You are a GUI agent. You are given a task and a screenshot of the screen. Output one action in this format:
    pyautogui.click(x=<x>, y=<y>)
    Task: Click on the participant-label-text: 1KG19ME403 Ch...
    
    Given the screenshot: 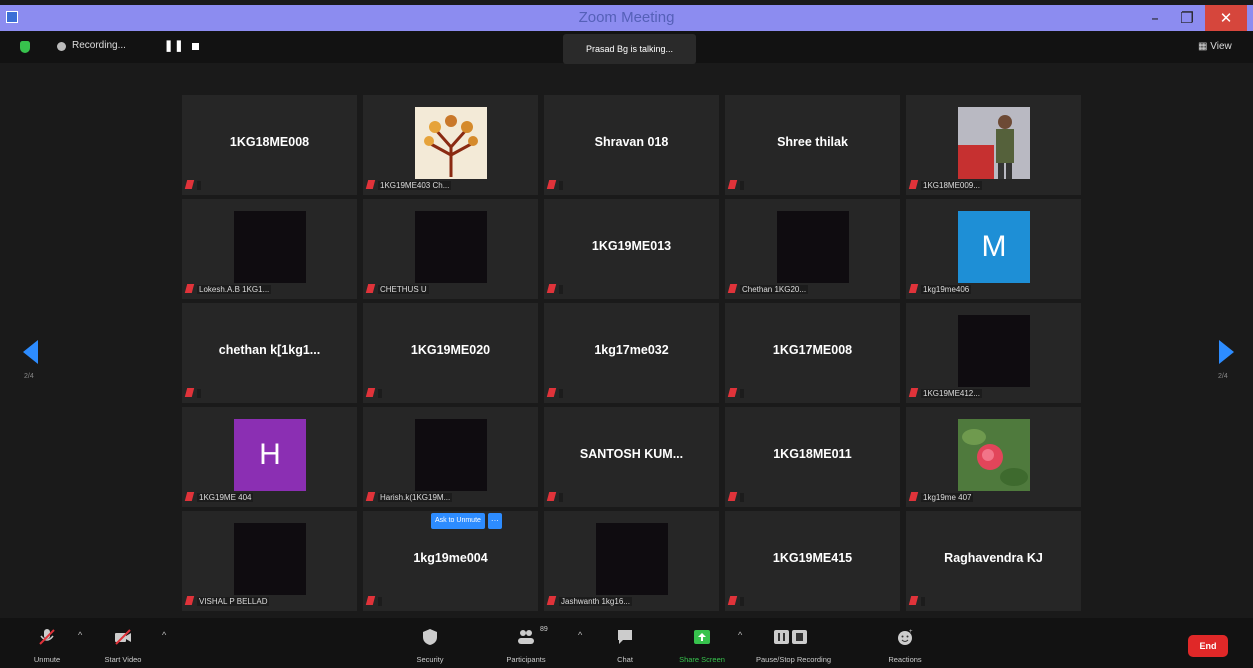 What is the action you would take?
    pyautogui.click(x=415, y=185)
    